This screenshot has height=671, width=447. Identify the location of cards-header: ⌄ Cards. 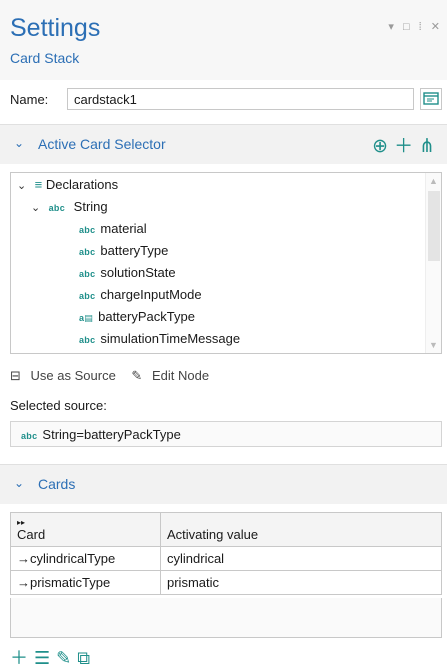
(223, 484).